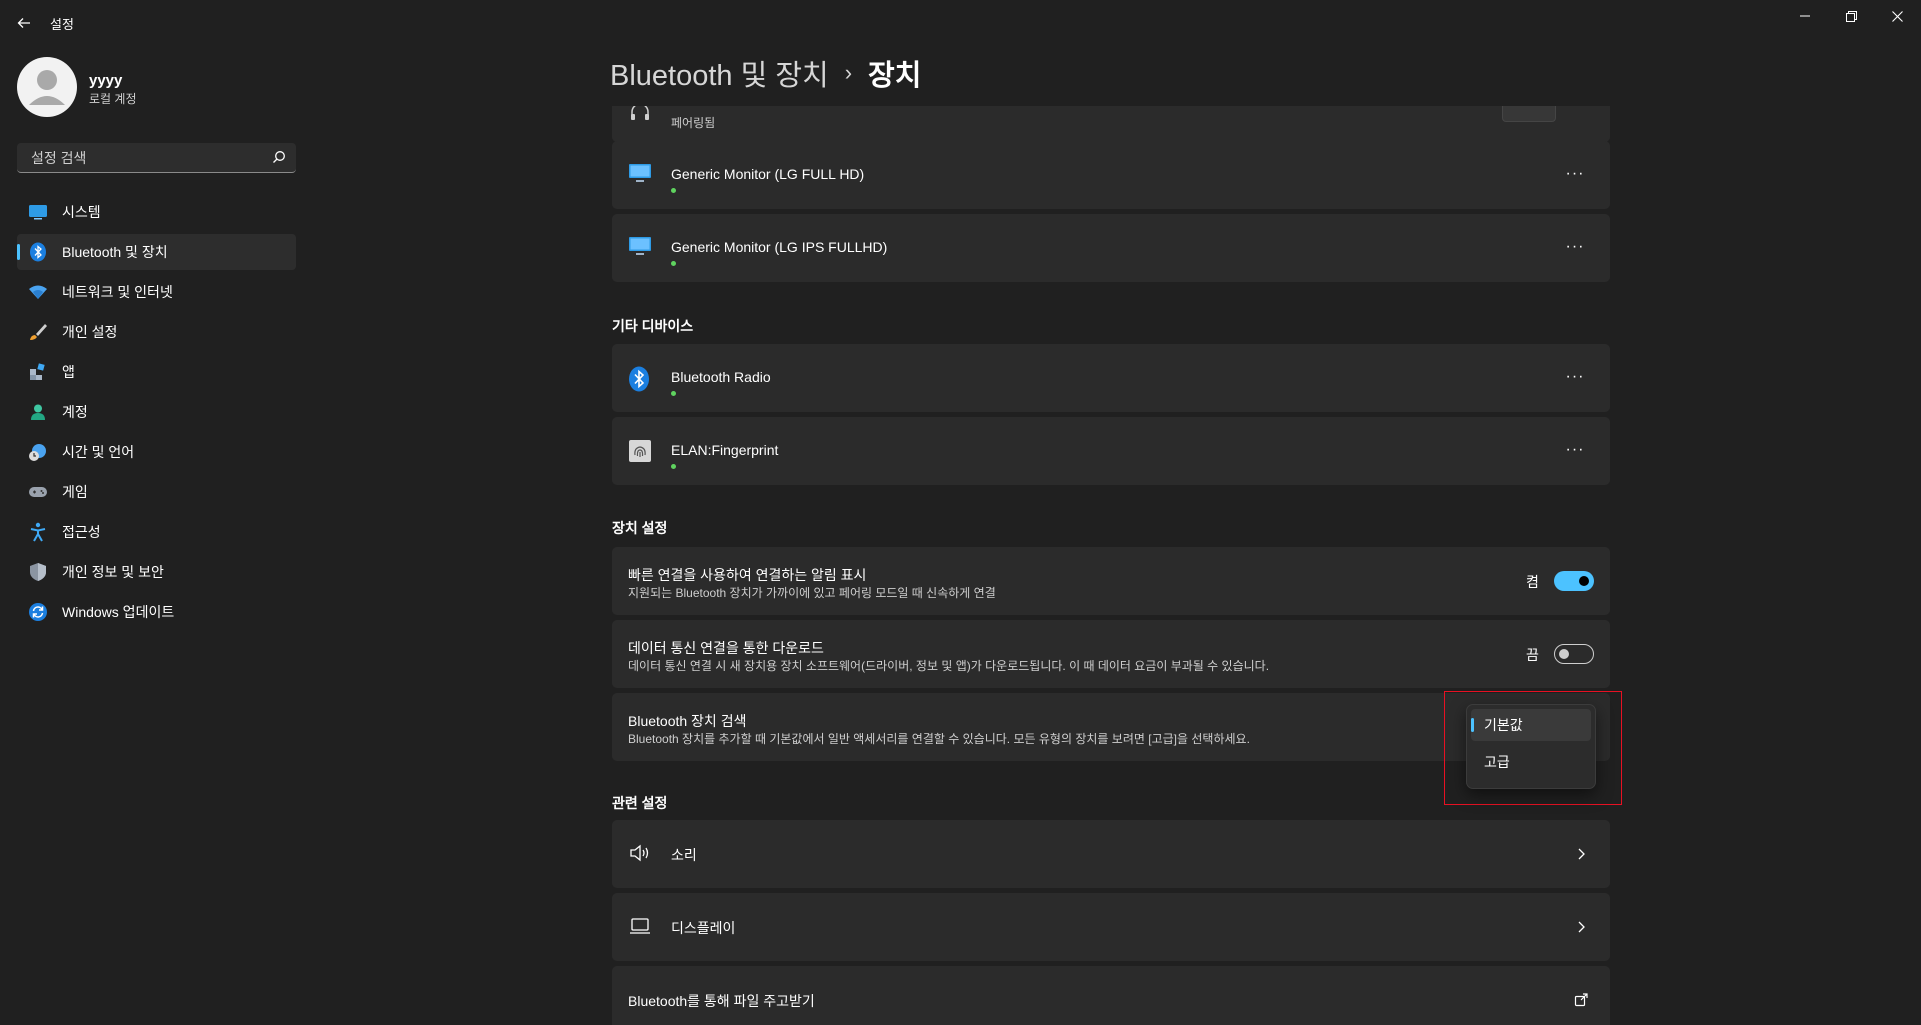 Image resolution: width=1921 pixels, height=1025 pixels. I want to click on related-bluetooth-file-transfer: Bluetooth를 통해 파일 주고받기, so click(1111, 995).